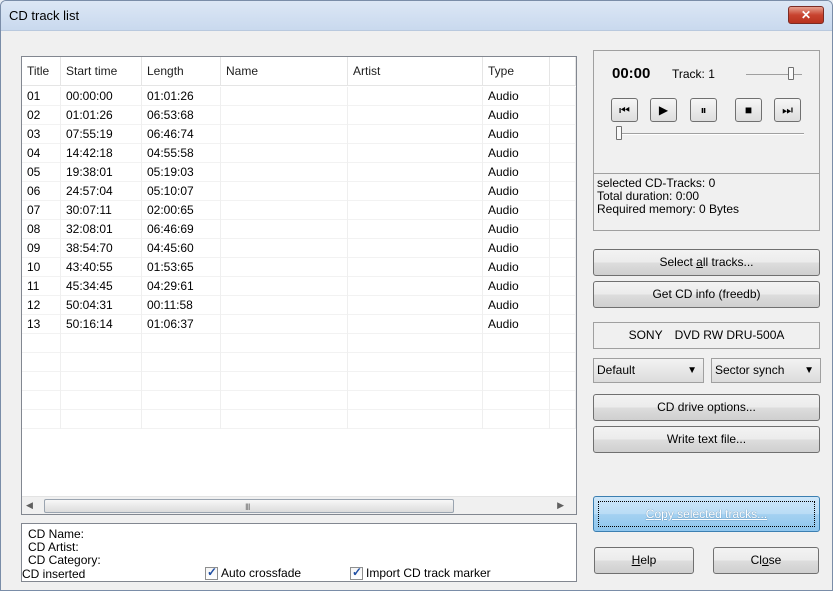  Describe the element at coordinates (299, 172) in the screenshot. I see `table-row: 05 19:38:01 05:19:03 Audio` at that location.